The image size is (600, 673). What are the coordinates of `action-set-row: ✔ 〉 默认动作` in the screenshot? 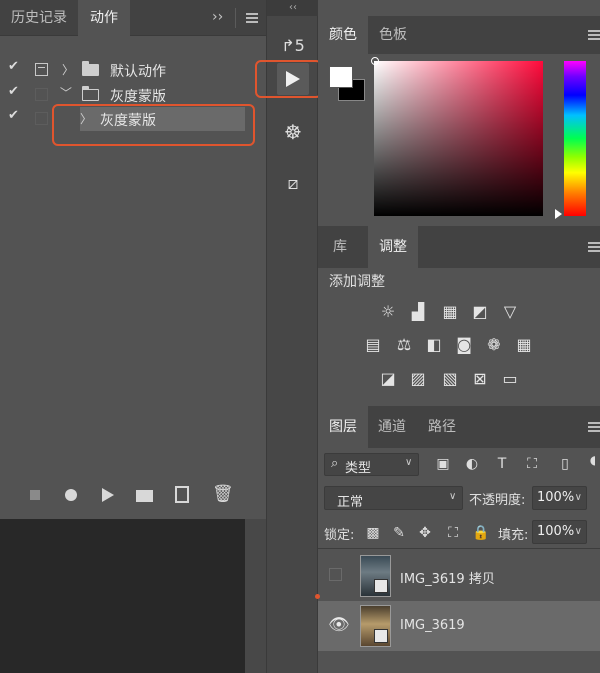 It's located at (133, 70).